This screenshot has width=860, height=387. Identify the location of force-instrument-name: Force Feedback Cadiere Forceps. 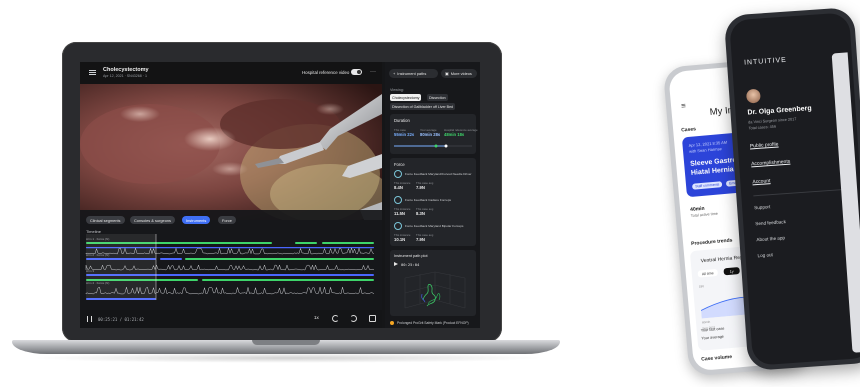
(428, 200).